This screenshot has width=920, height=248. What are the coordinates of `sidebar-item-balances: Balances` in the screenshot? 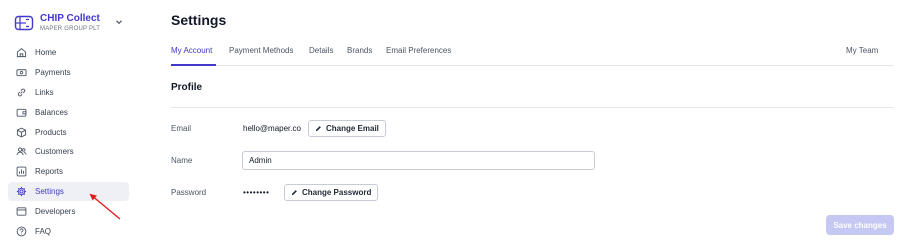 It's located at (68, 112).